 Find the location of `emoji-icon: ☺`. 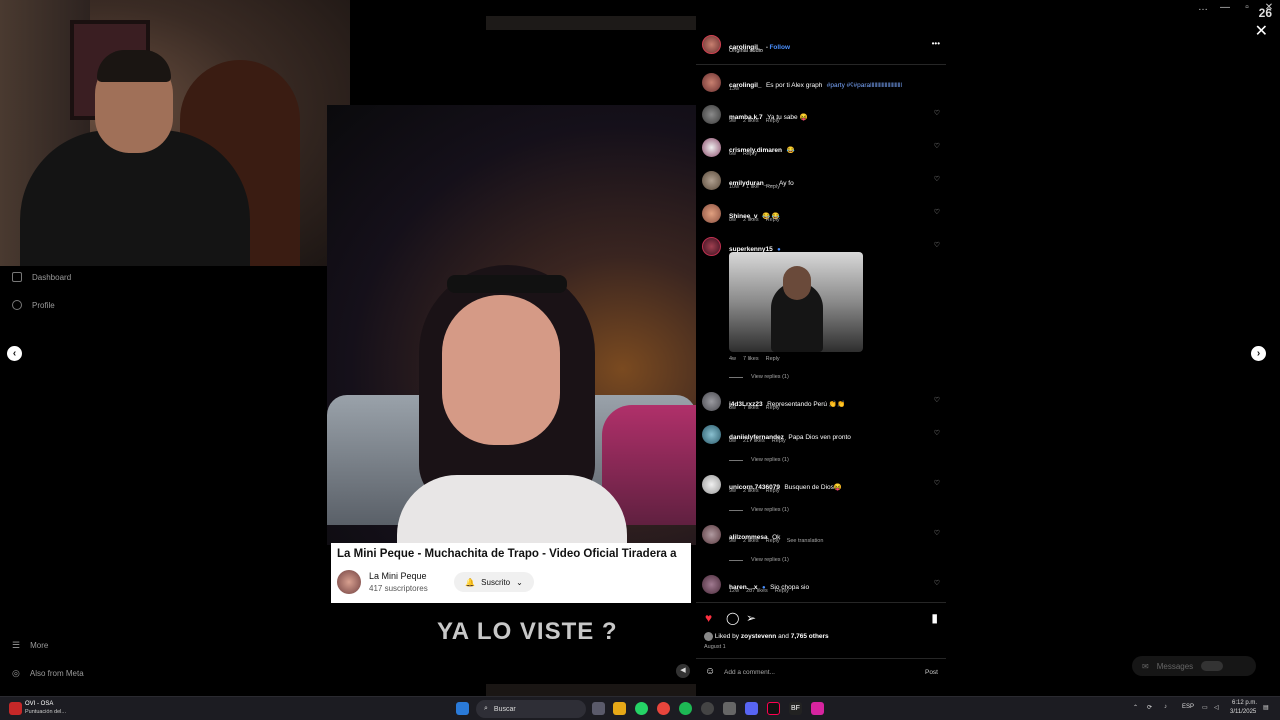

emoji-icon: ☺ is located at coordinates (710, 671).